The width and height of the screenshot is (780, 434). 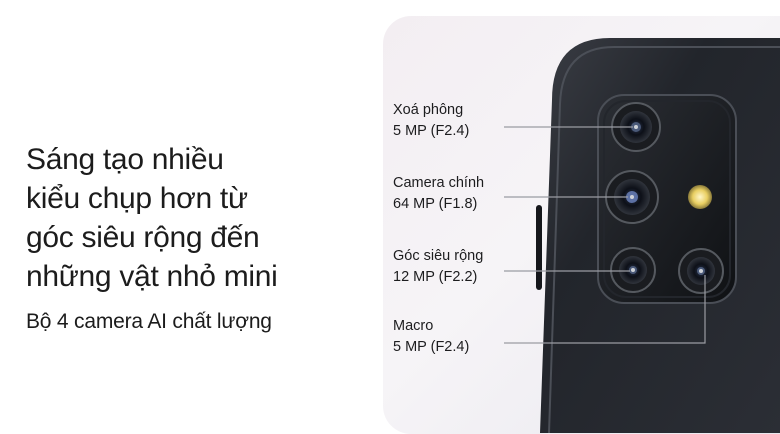 I want to click on camera-name: Xoá phông, so click(x=428, y=110).